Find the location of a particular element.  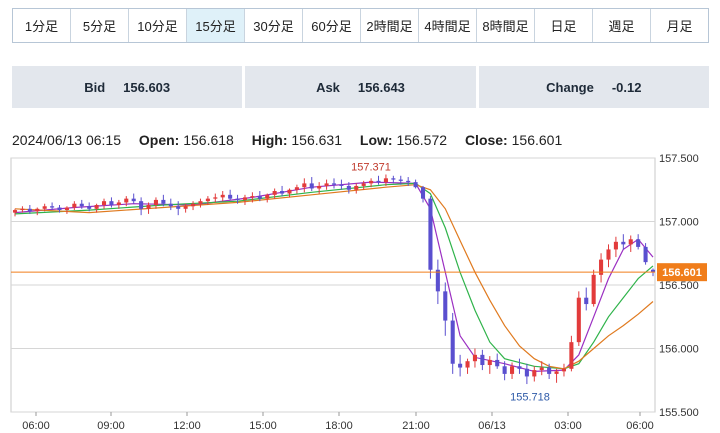

y-tick-label: 157.500 is located at coordinates (679, 159).